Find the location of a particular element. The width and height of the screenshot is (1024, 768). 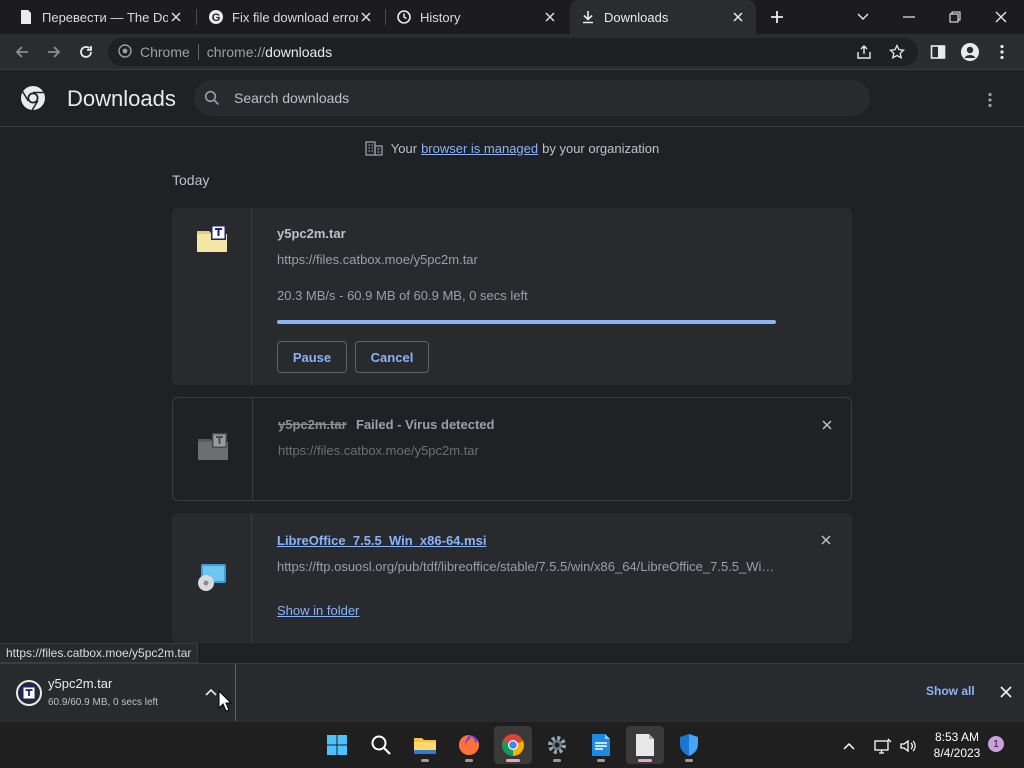

document-app-button is located at coordinates (645, 745).